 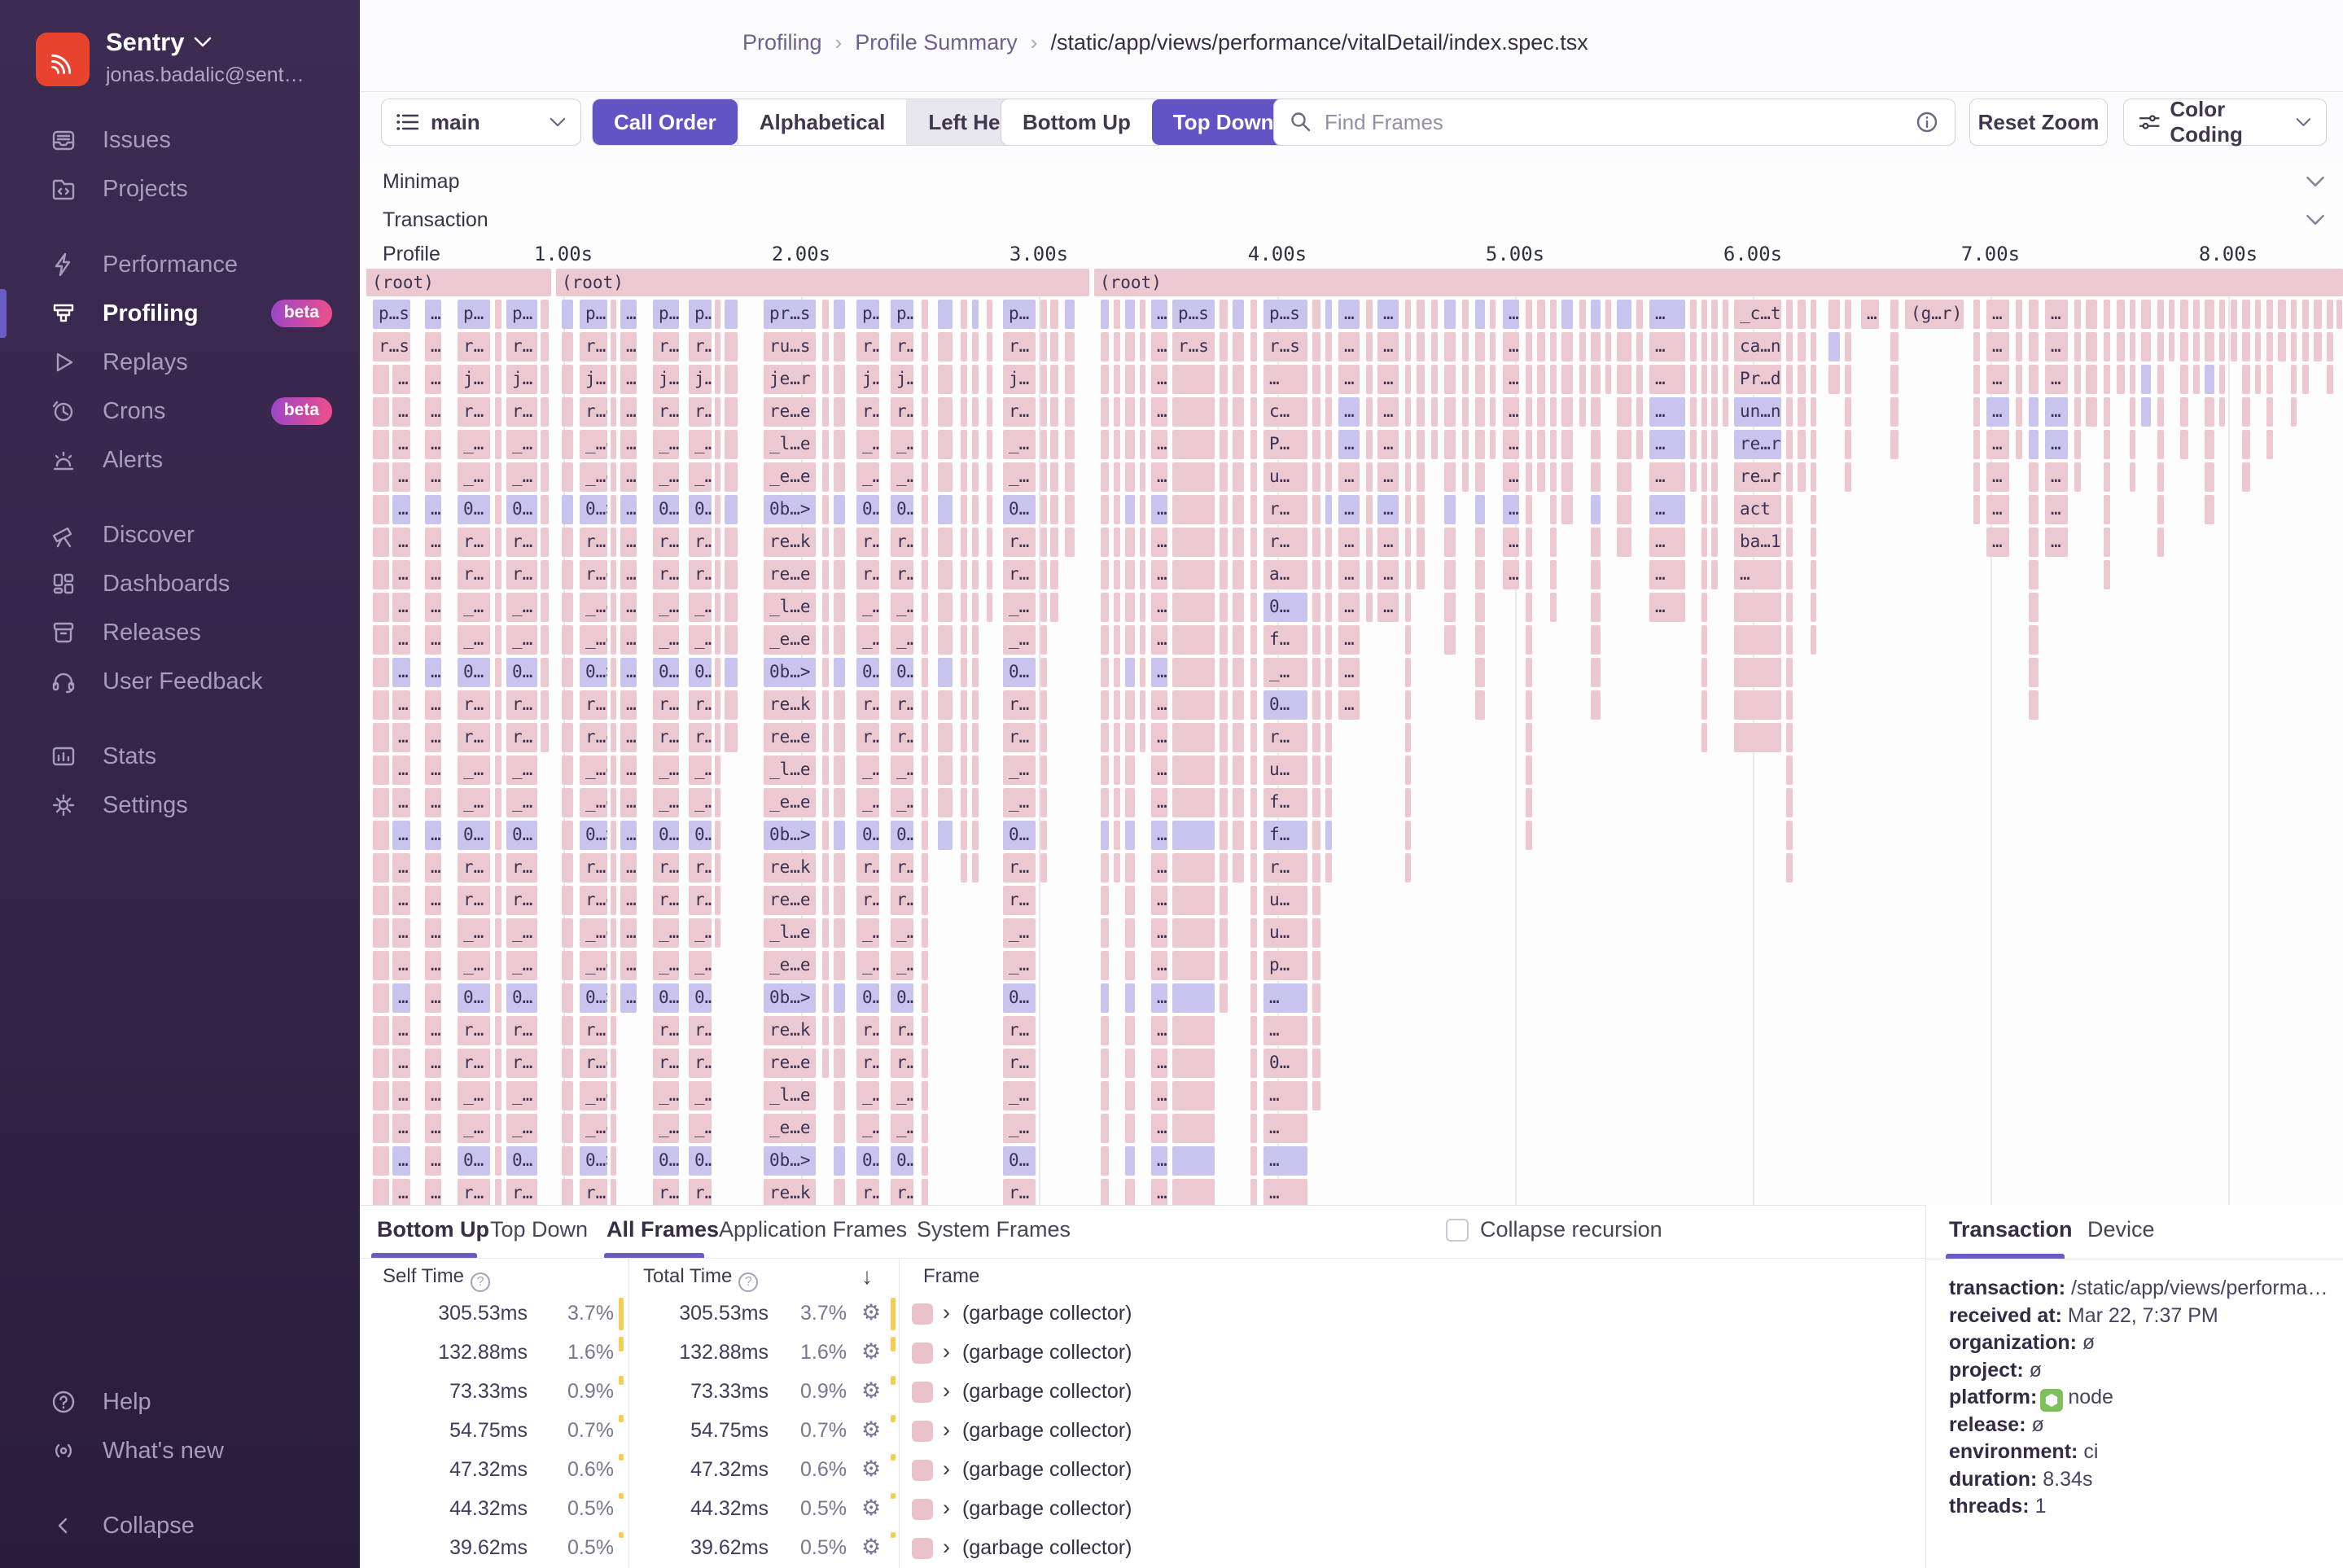 What do you see at coordinates (481, 123) in the screenshot?
I see `thread-select: main` at bounding box center [481, 123].